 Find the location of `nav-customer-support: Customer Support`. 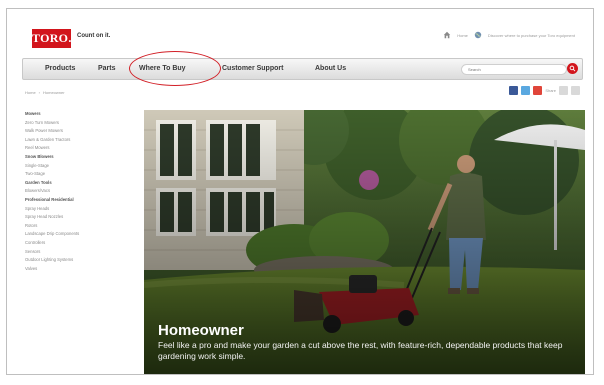

nav-customer-support: Customer Support is located at coordinates (252, 68).